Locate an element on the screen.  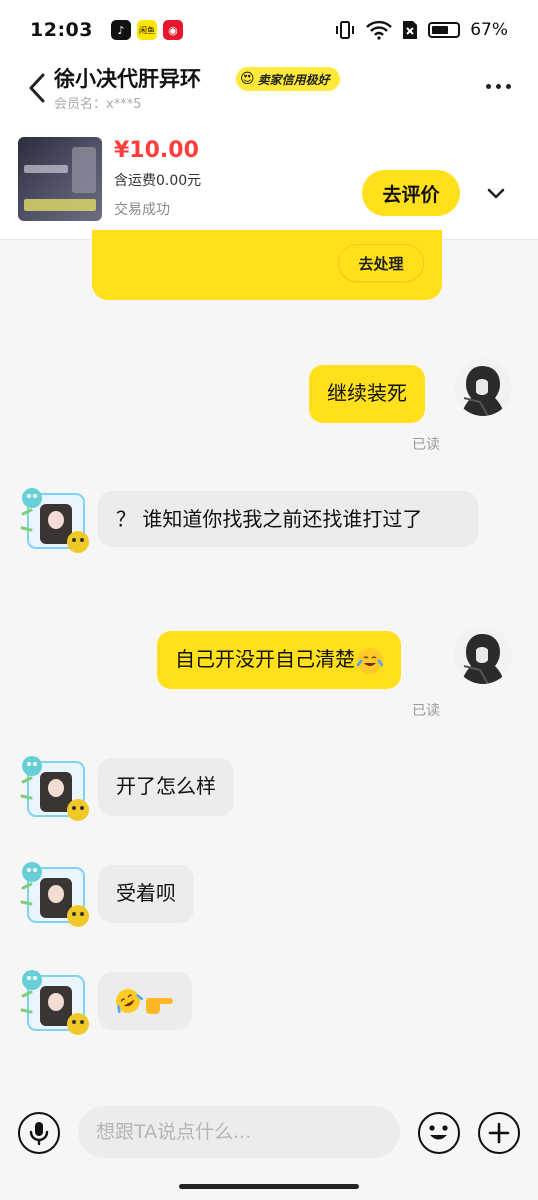
credit-badge: 😍 卖家信用极好 is located at coordinates (288, 79).